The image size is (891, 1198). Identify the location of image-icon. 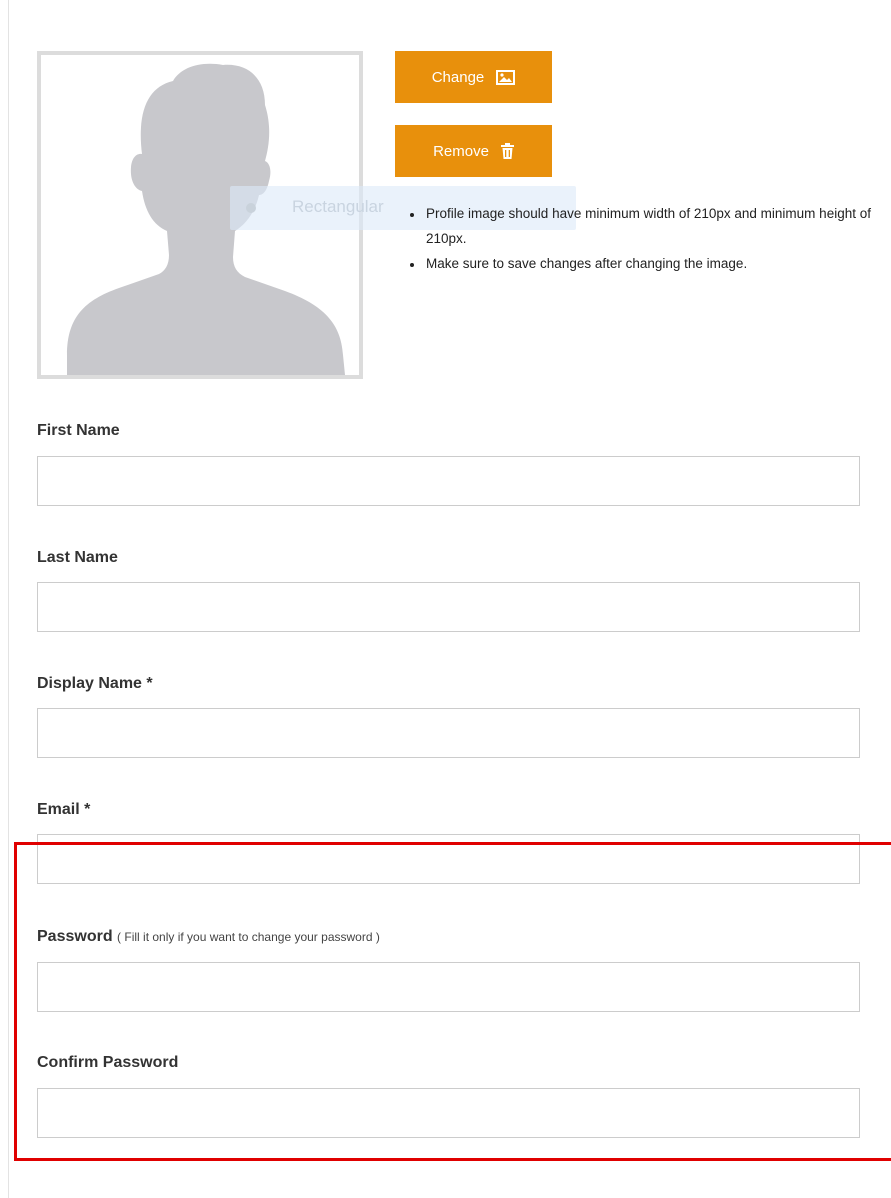
(506, 77).